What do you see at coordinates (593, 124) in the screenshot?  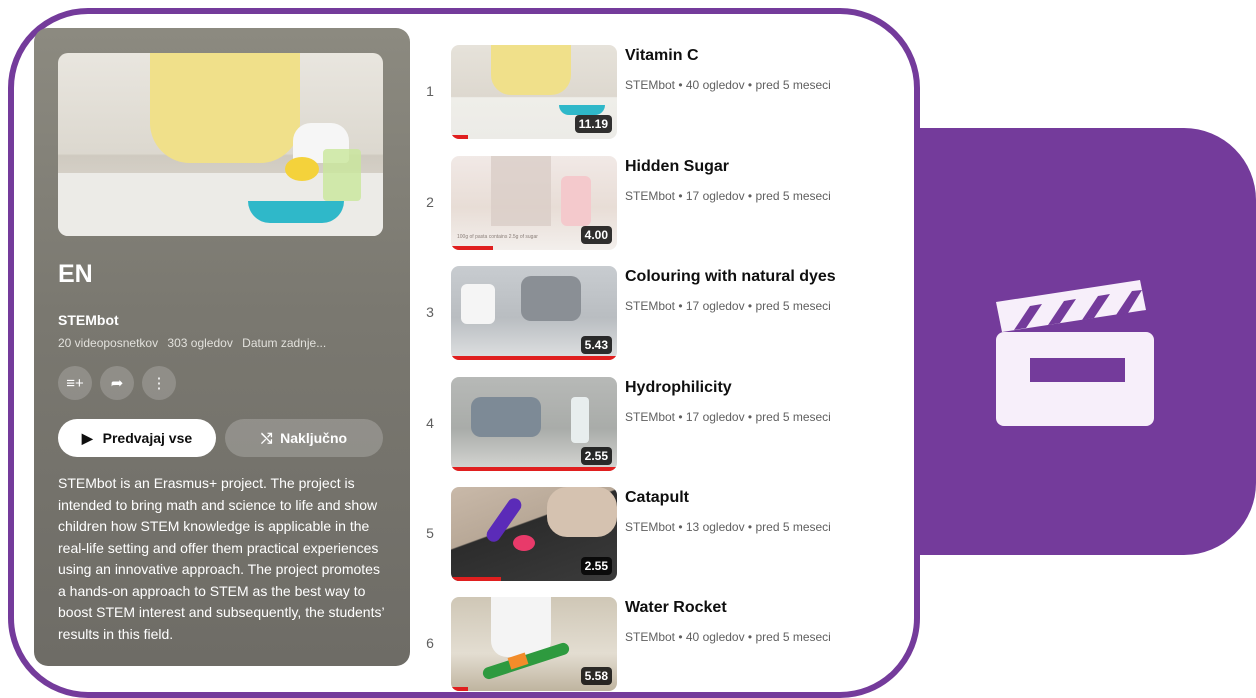 I see `video-duration: 11.19` at bounding box center [593, 124].